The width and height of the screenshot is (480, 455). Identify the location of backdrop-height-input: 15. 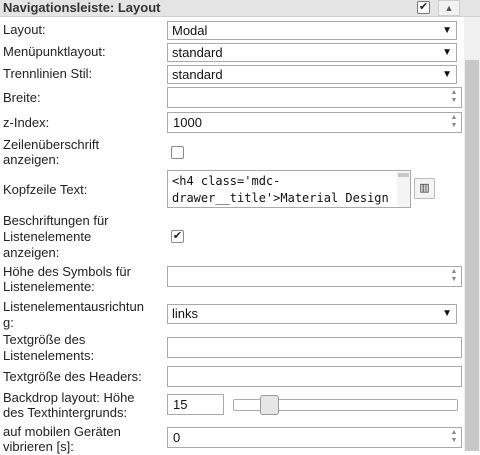
(195, 404).